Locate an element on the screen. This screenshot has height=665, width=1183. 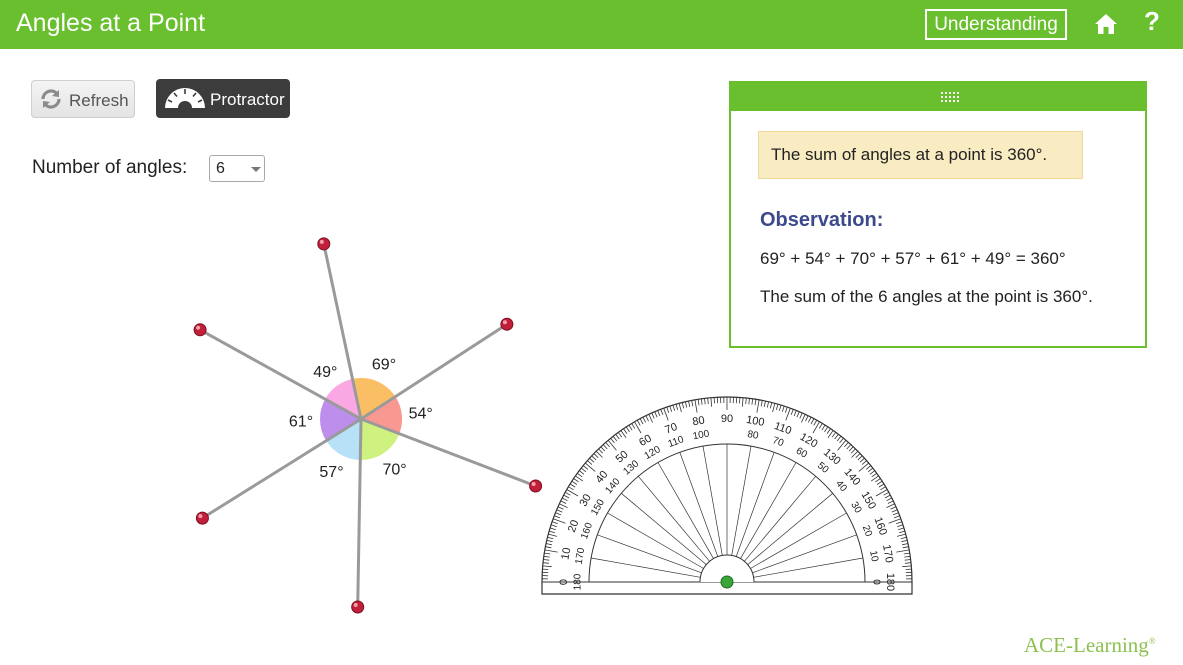
angle-label: 54° is located at coordinates (421, 414).